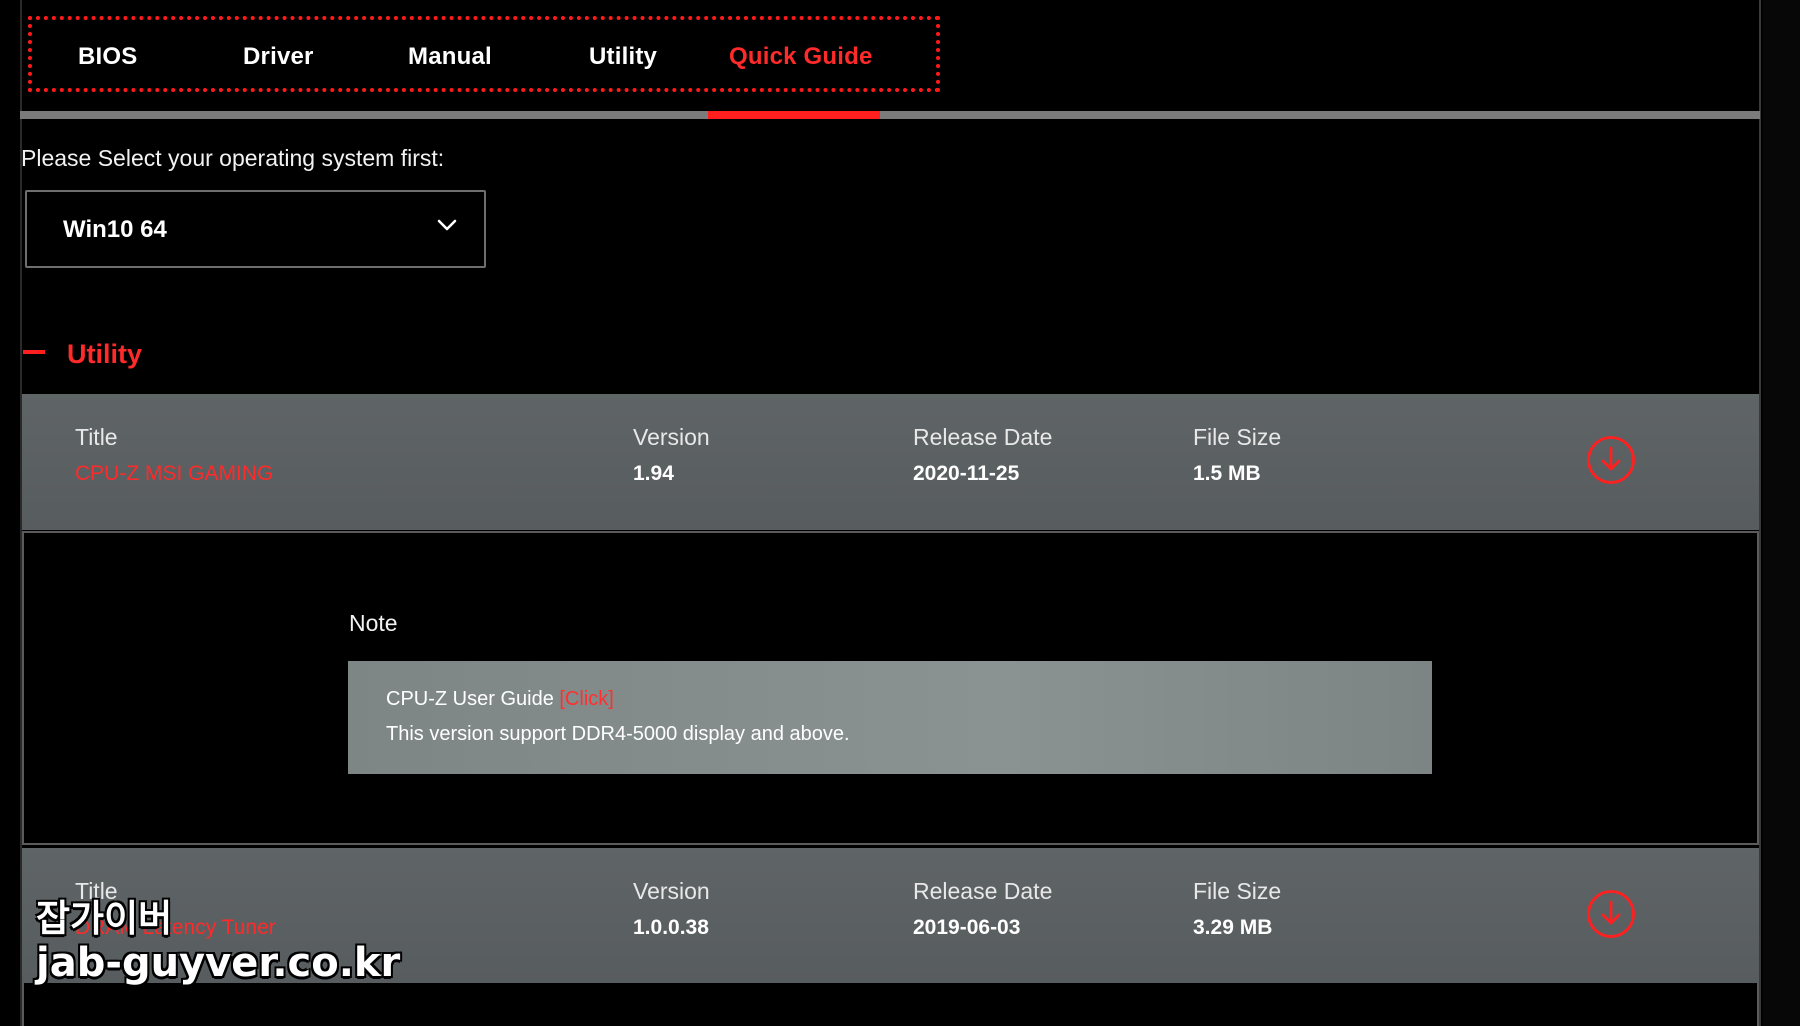 This screenshot has height=1026, width=1800. What do you see at coordinates (218, 963) in the screenshot?
I see `watermark-url: jab-guyver.co.kr` at bounding box center [218, 963].